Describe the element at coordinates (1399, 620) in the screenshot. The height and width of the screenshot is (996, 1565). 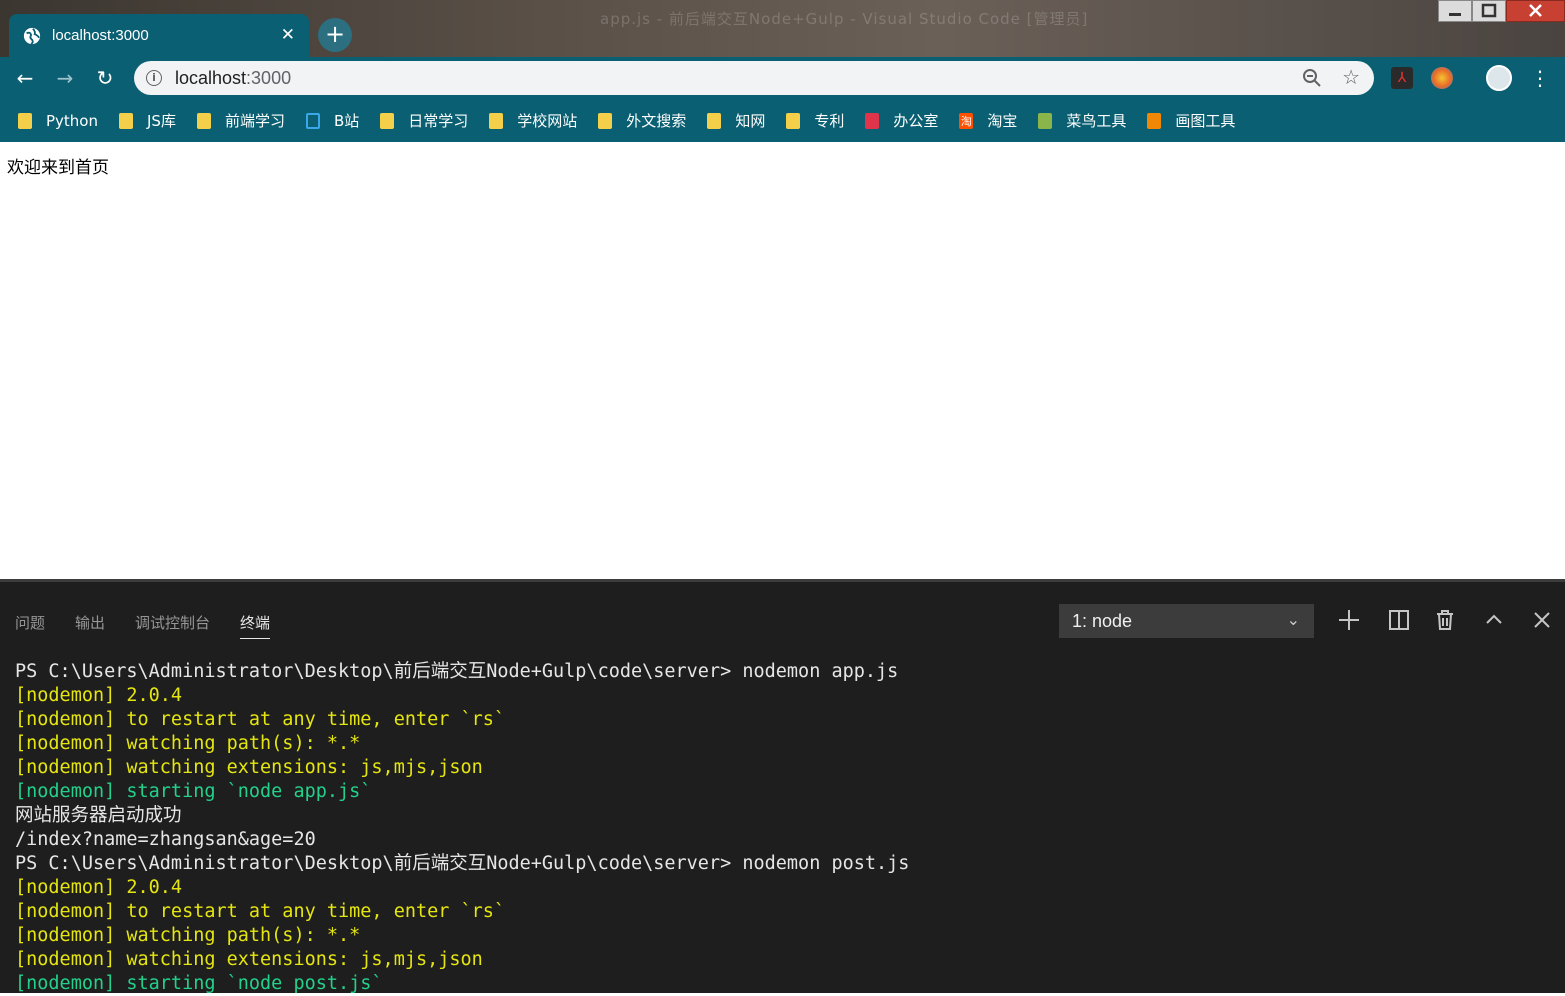
I see `split-icon` at that location.